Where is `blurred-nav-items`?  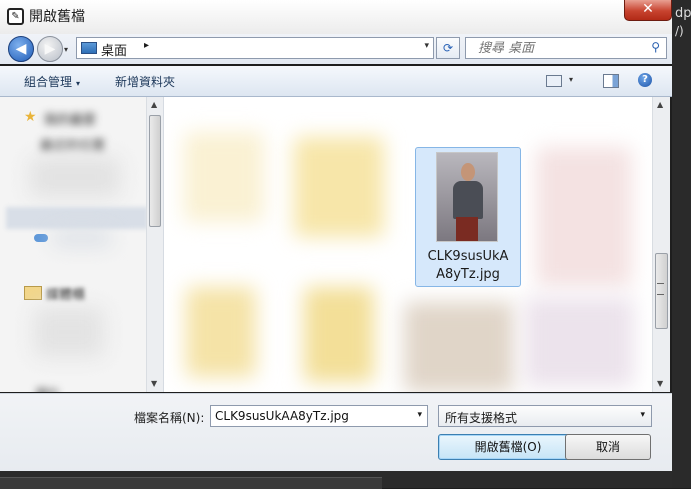
blurred-nav-items is located at coordinates (75, 177).